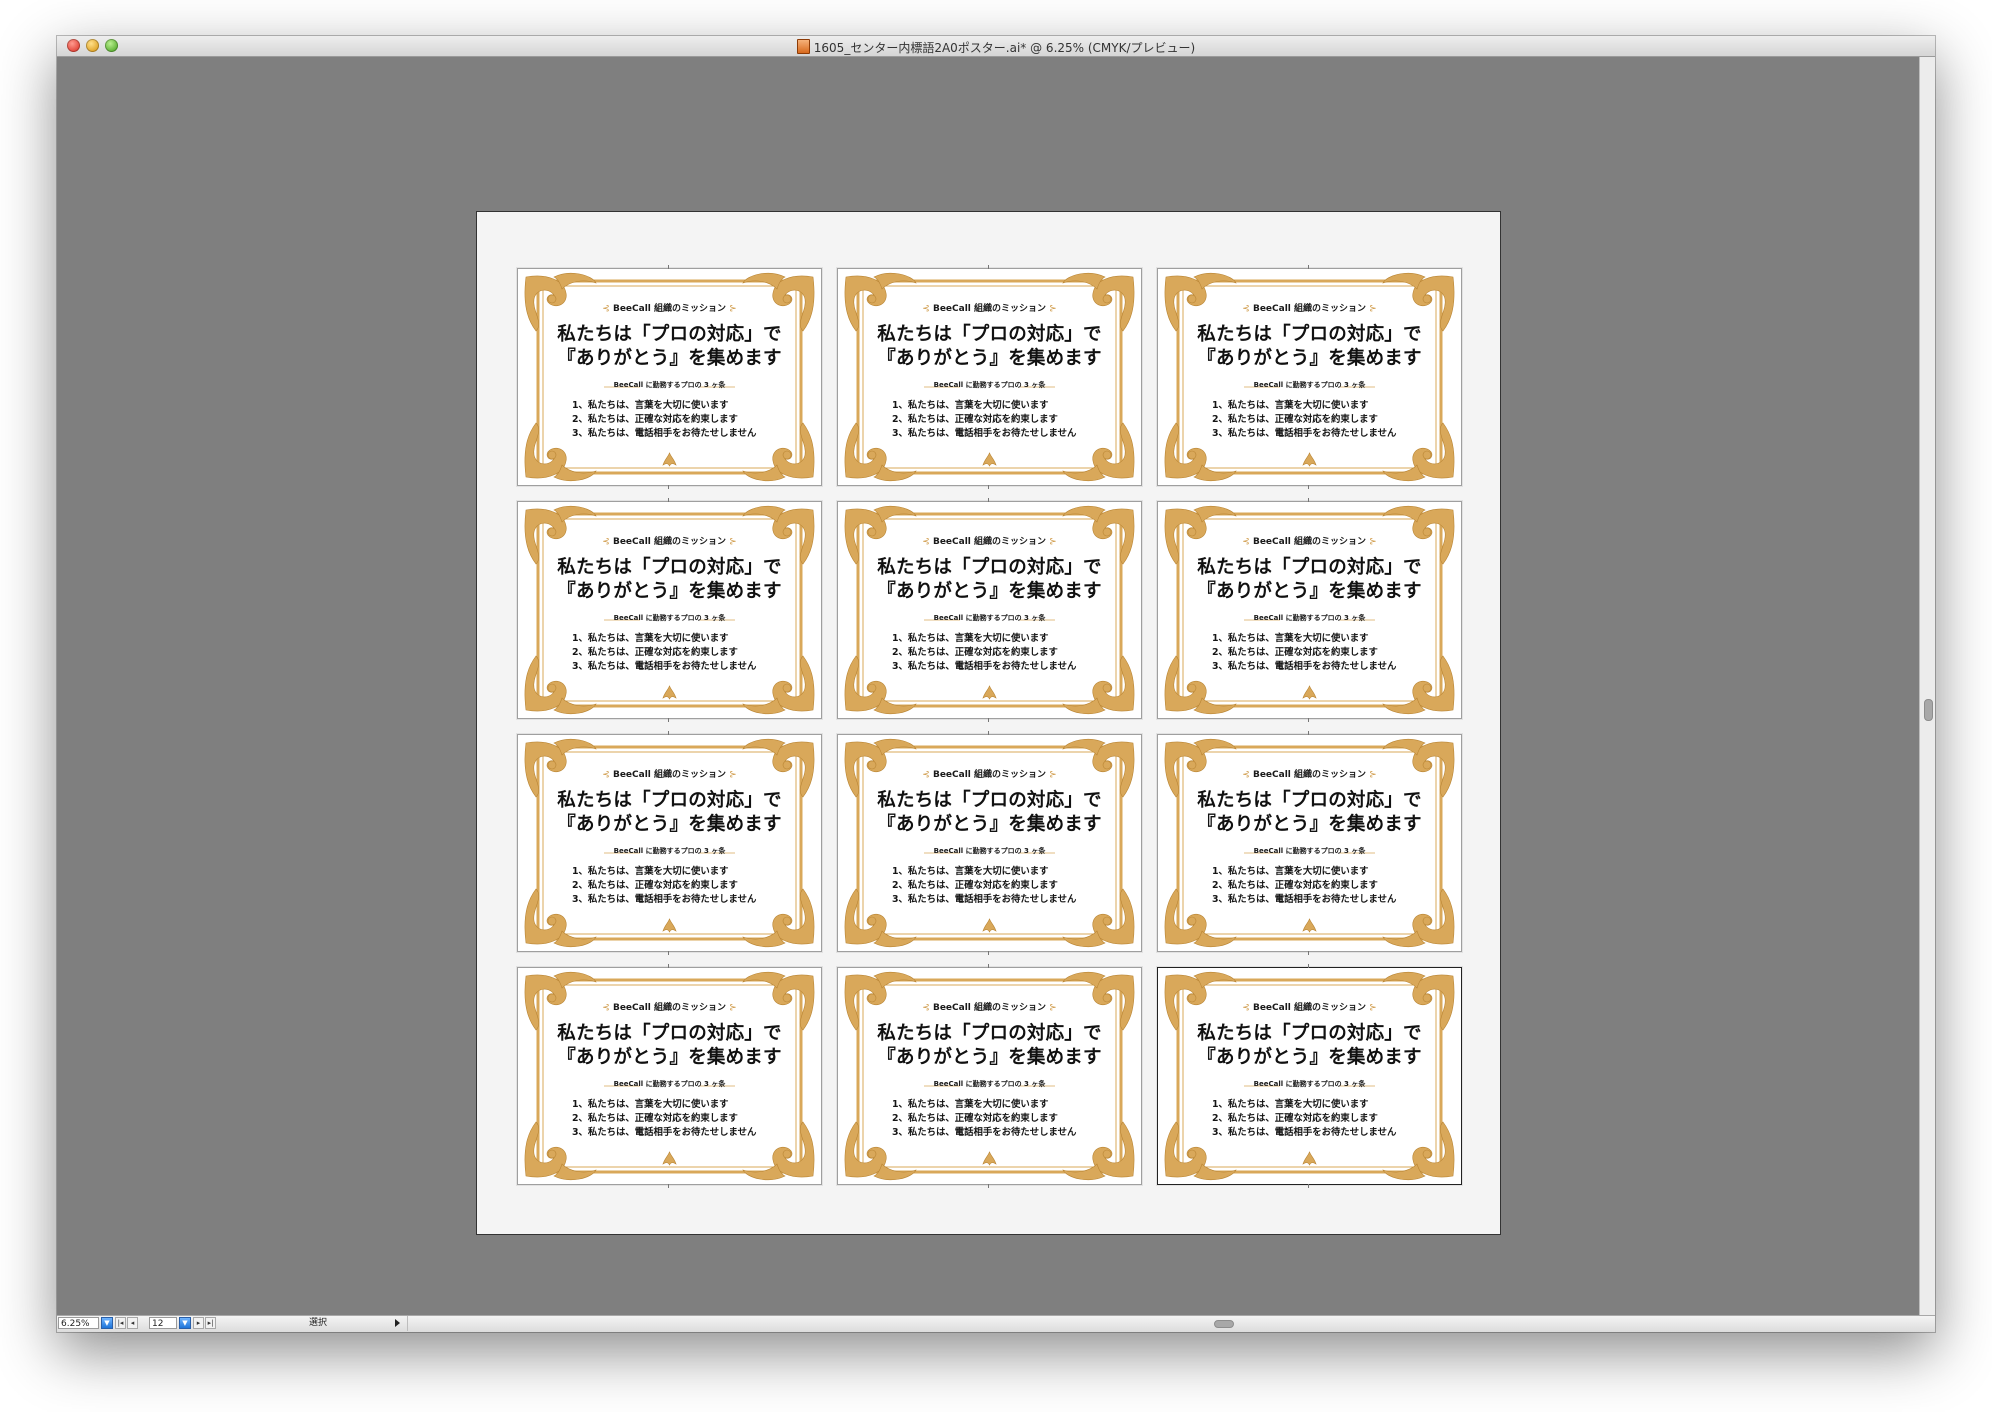  What do you see at coordinates (1163, 1323) in the screenshot?
I see `horizontal-scrollbar` at bounding box center [1163, 1323].